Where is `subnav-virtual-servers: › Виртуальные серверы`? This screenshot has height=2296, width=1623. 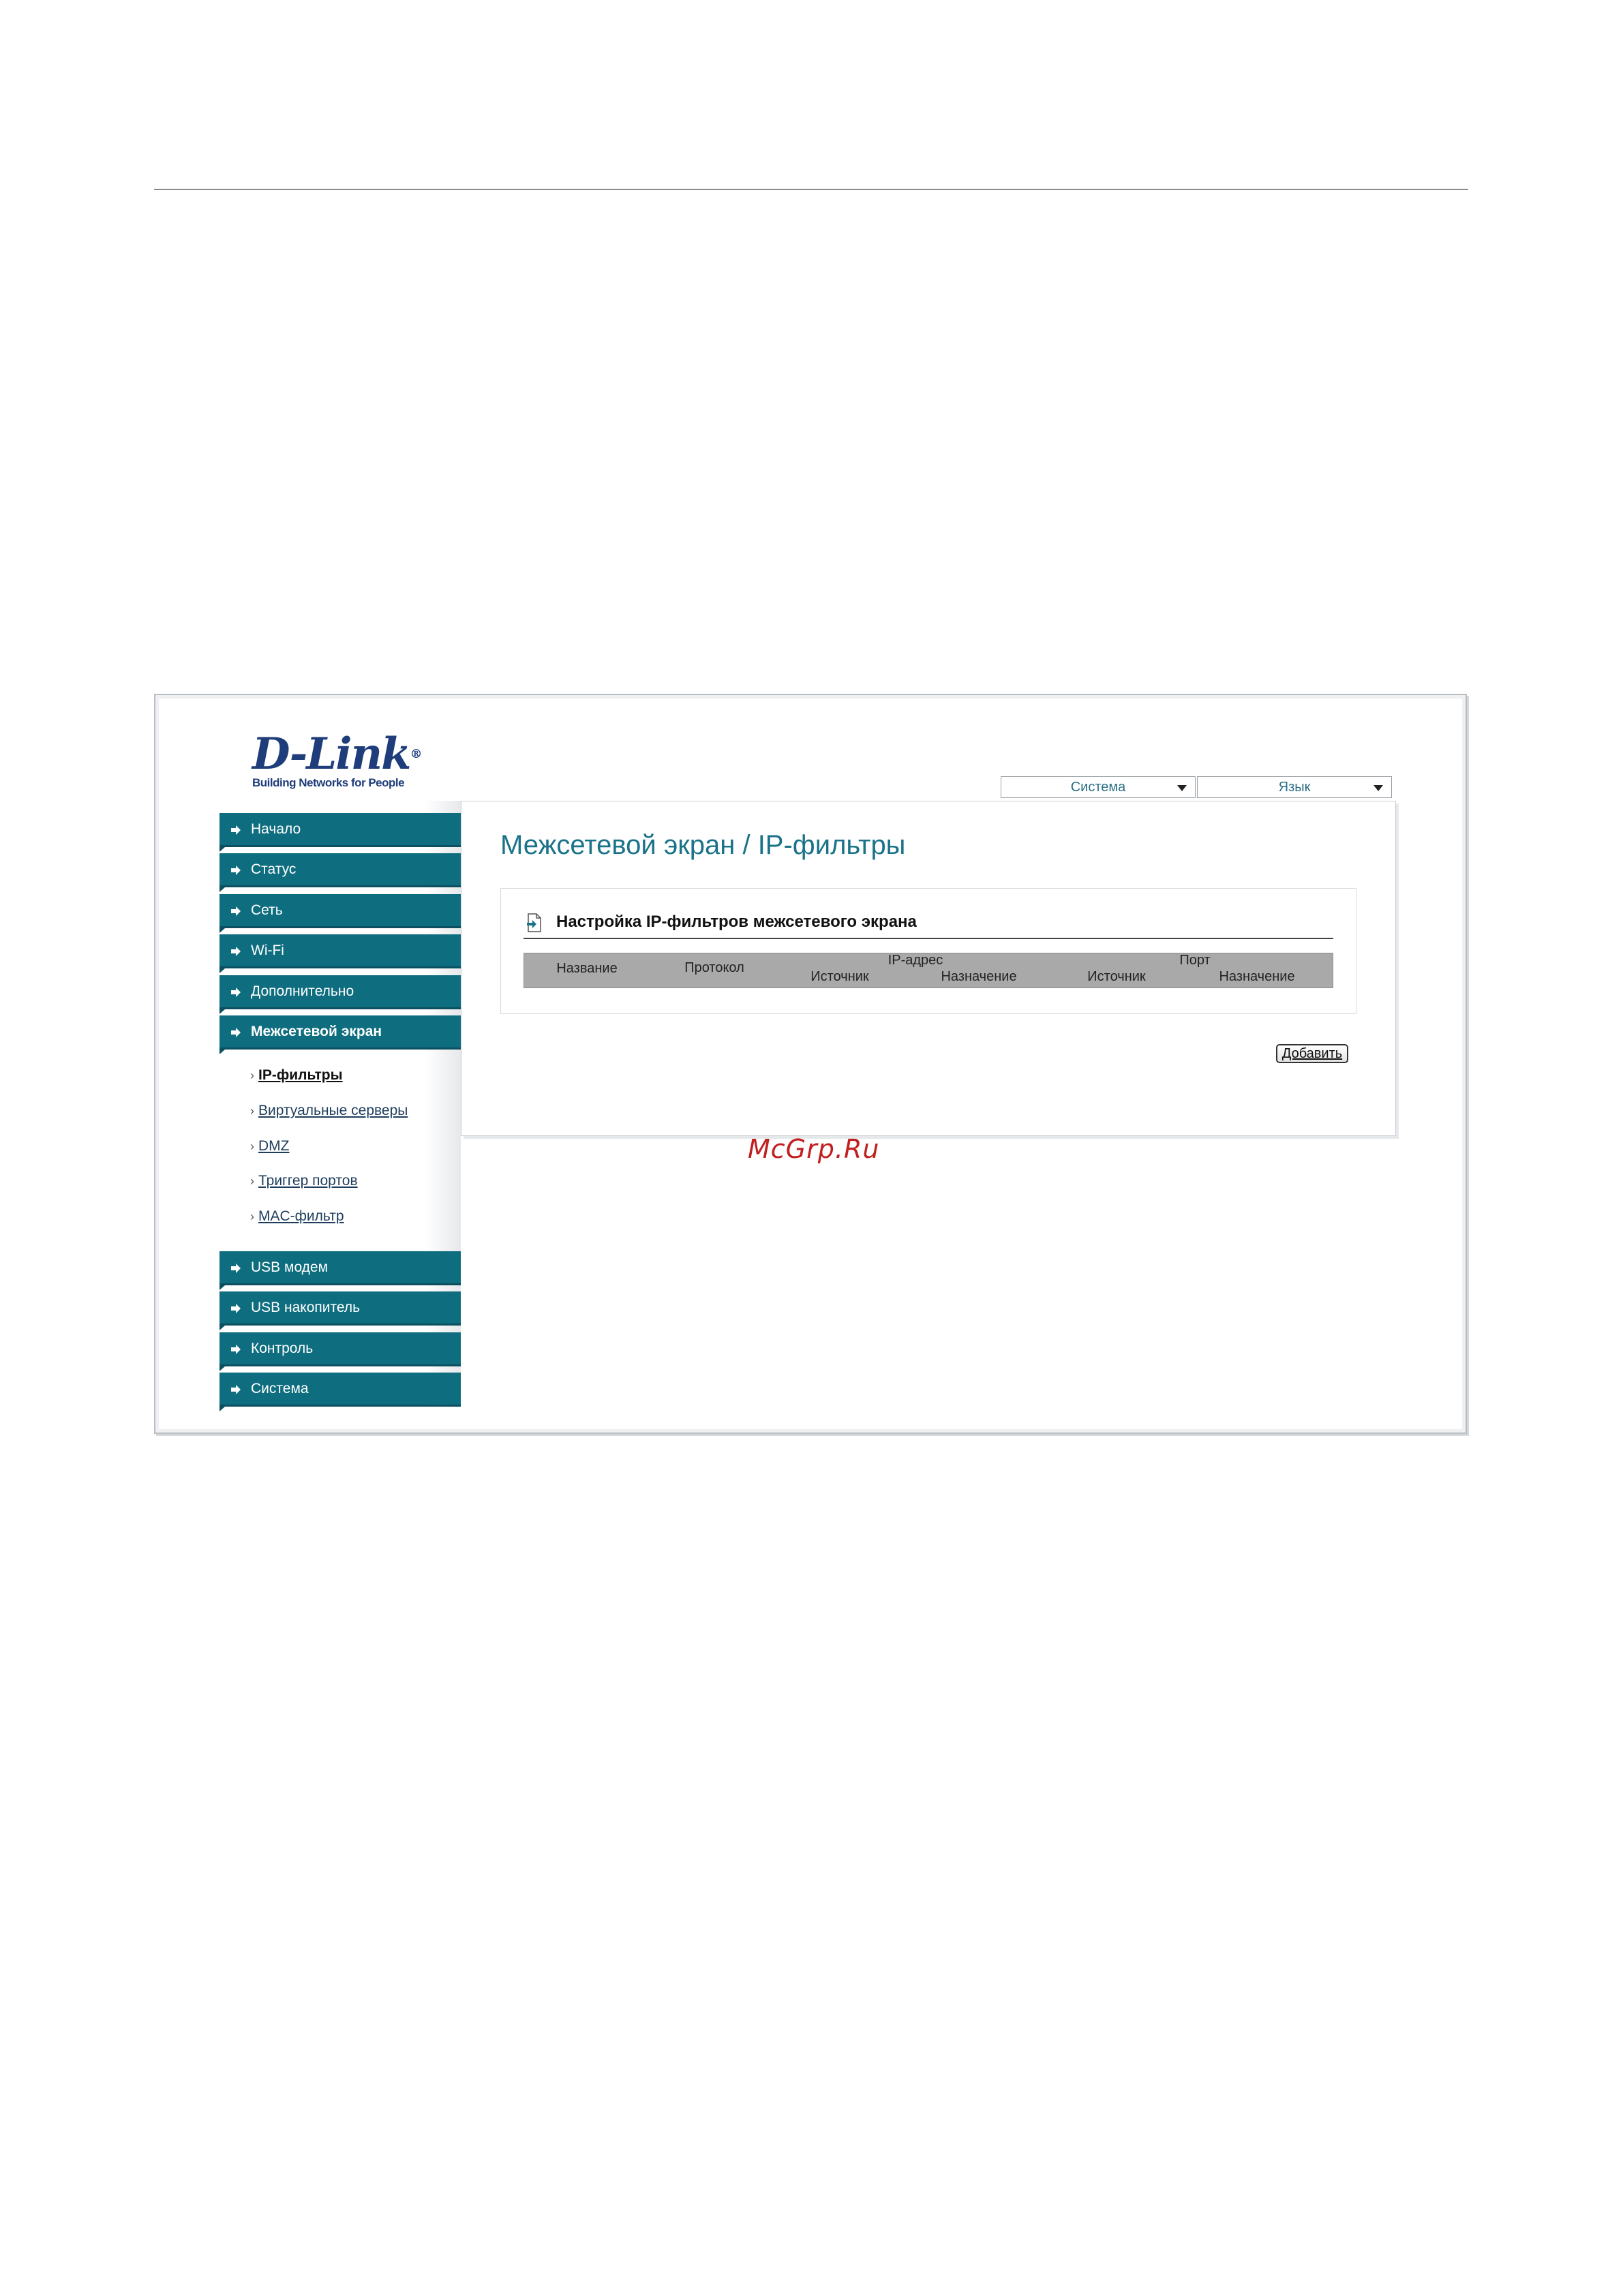
subnav-virtual-servers: › Виртуальные серверы is located at coordinates (329, 1111).